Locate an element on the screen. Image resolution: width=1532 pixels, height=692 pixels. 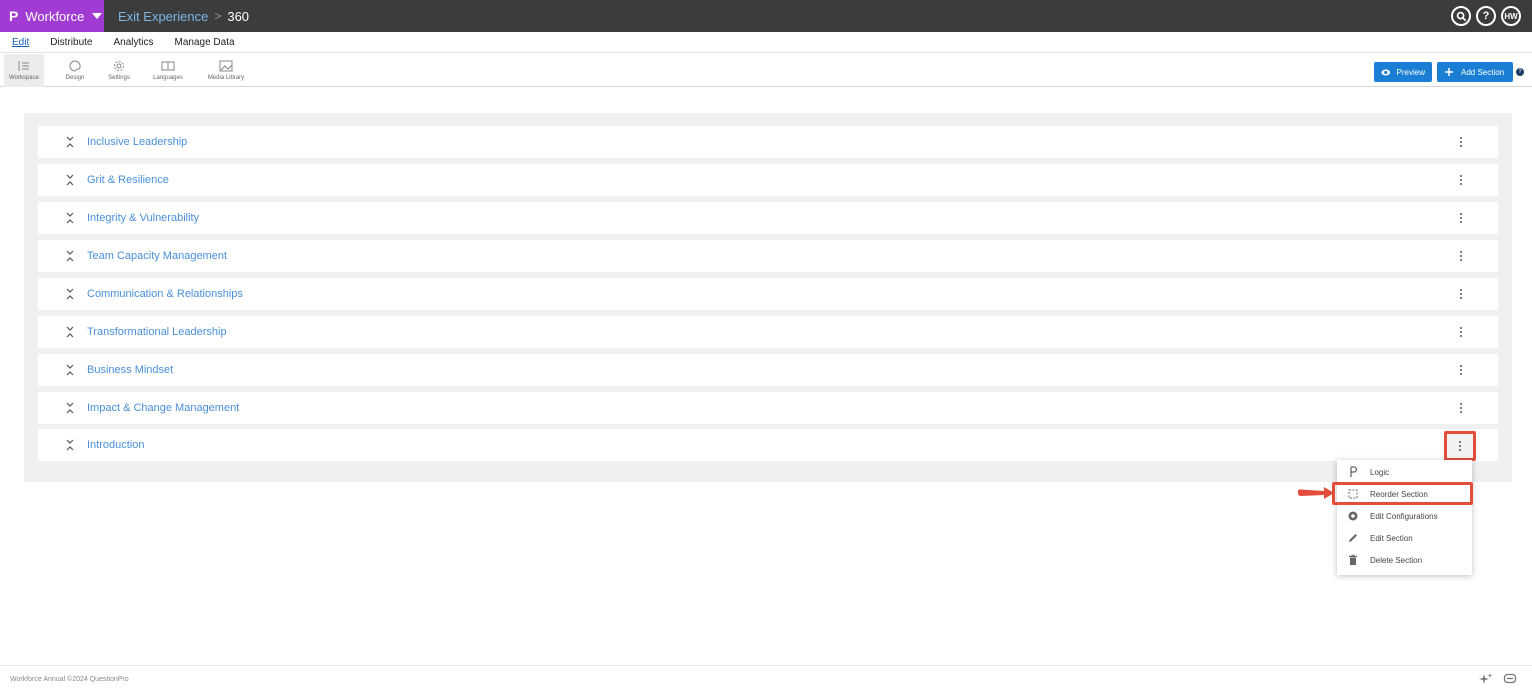
breadcrumb-current: 360 is located at coordinates (238, 16).